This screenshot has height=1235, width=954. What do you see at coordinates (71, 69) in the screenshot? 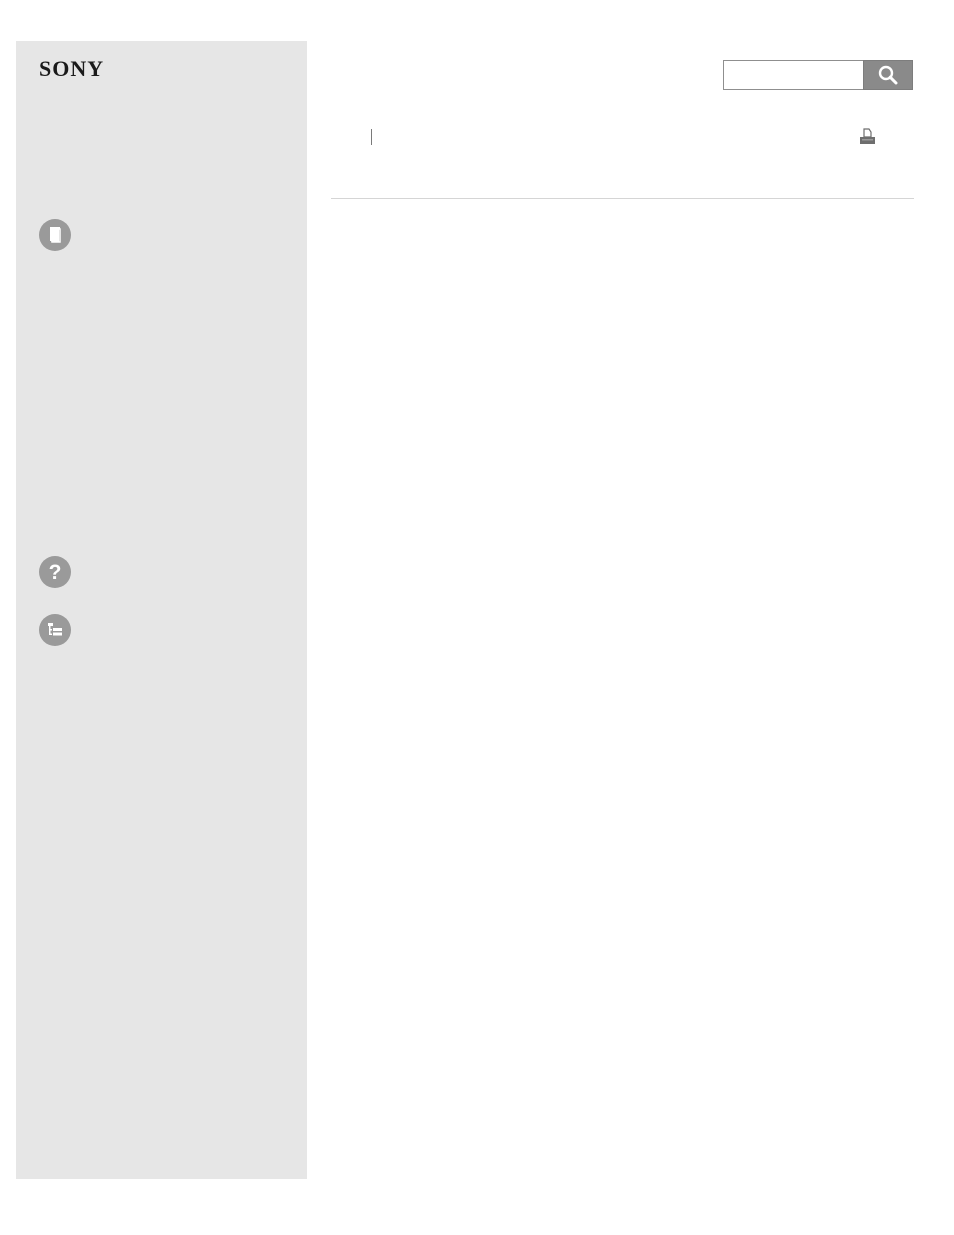
I see `sony-logo: SONY` at bounding box center [71, 69].